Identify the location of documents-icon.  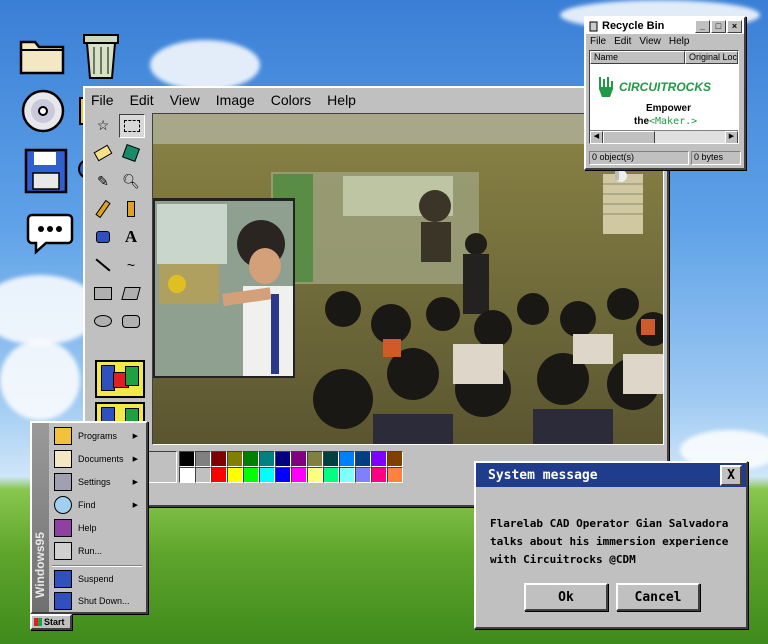
(63, 459).